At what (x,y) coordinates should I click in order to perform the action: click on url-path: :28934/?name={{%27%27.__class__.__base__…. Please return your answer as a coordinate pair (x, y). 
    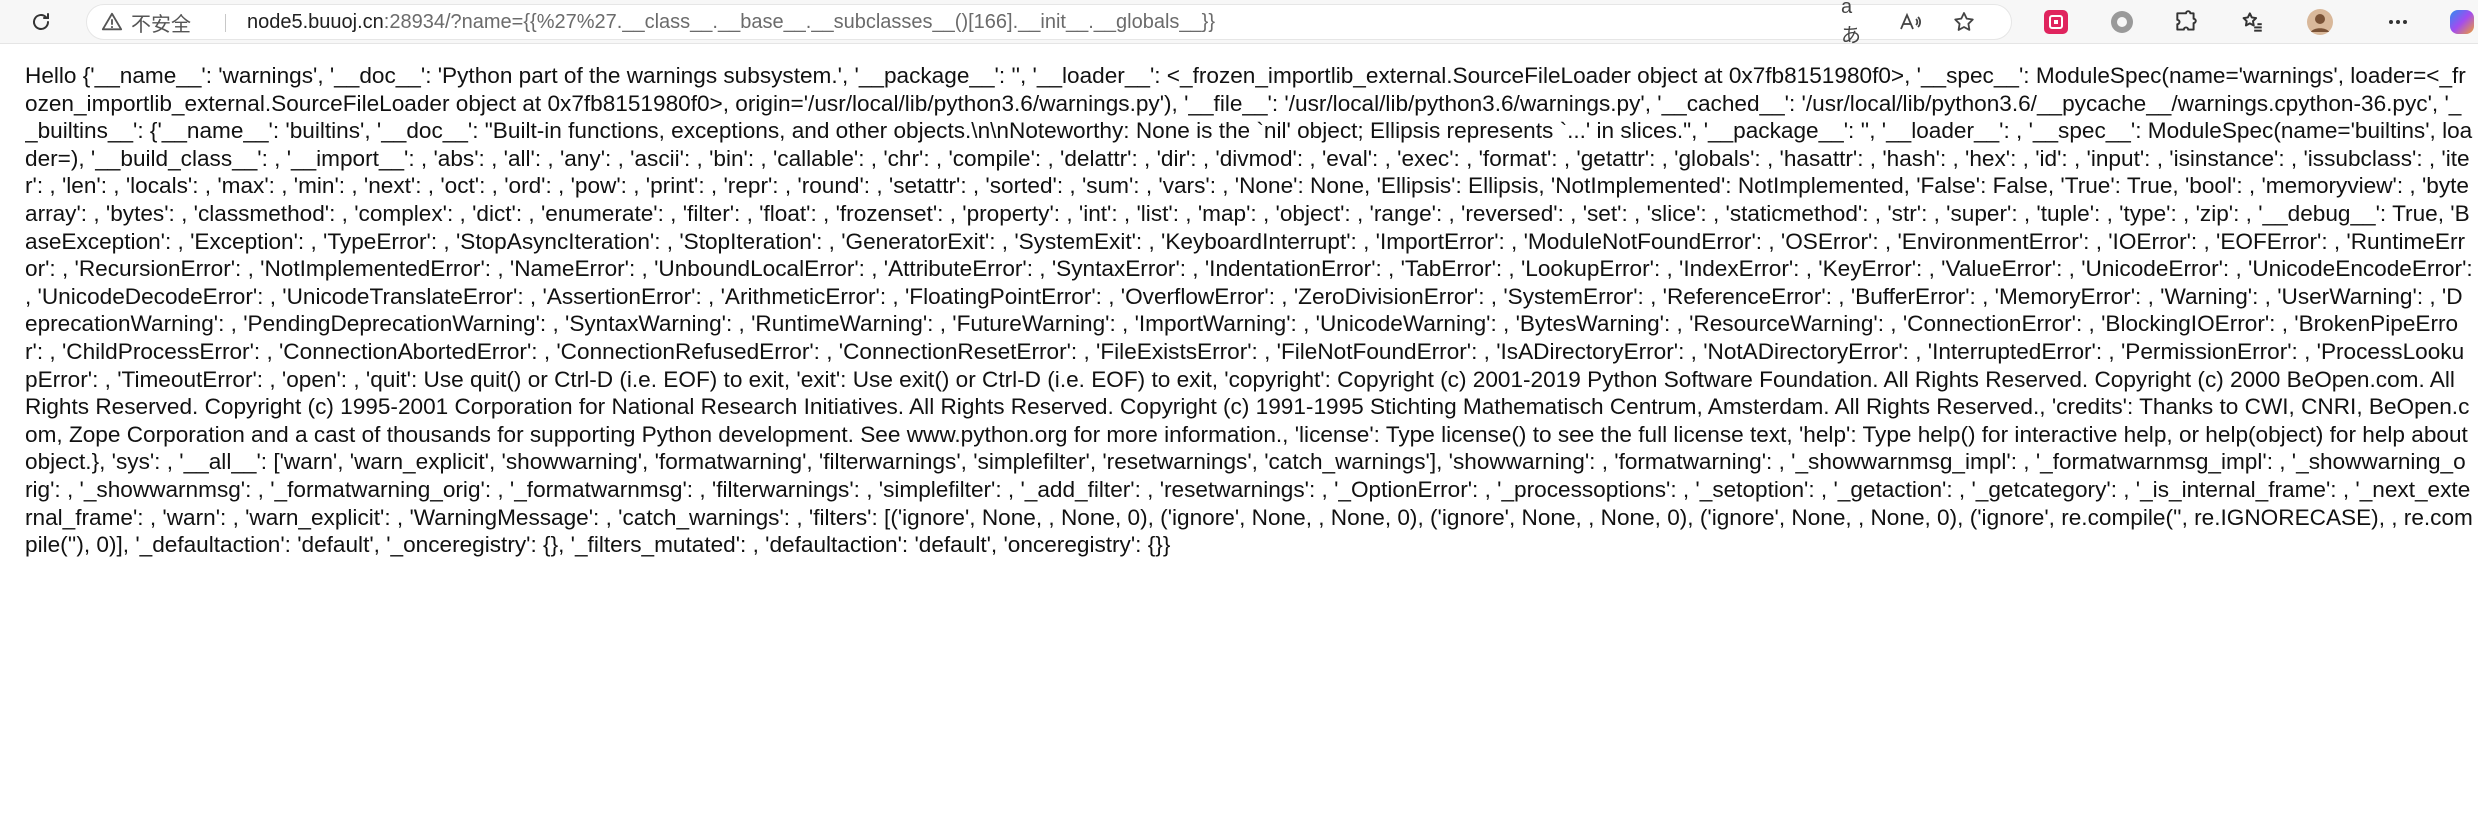
    Looking at the image, I should click on (799, 22).